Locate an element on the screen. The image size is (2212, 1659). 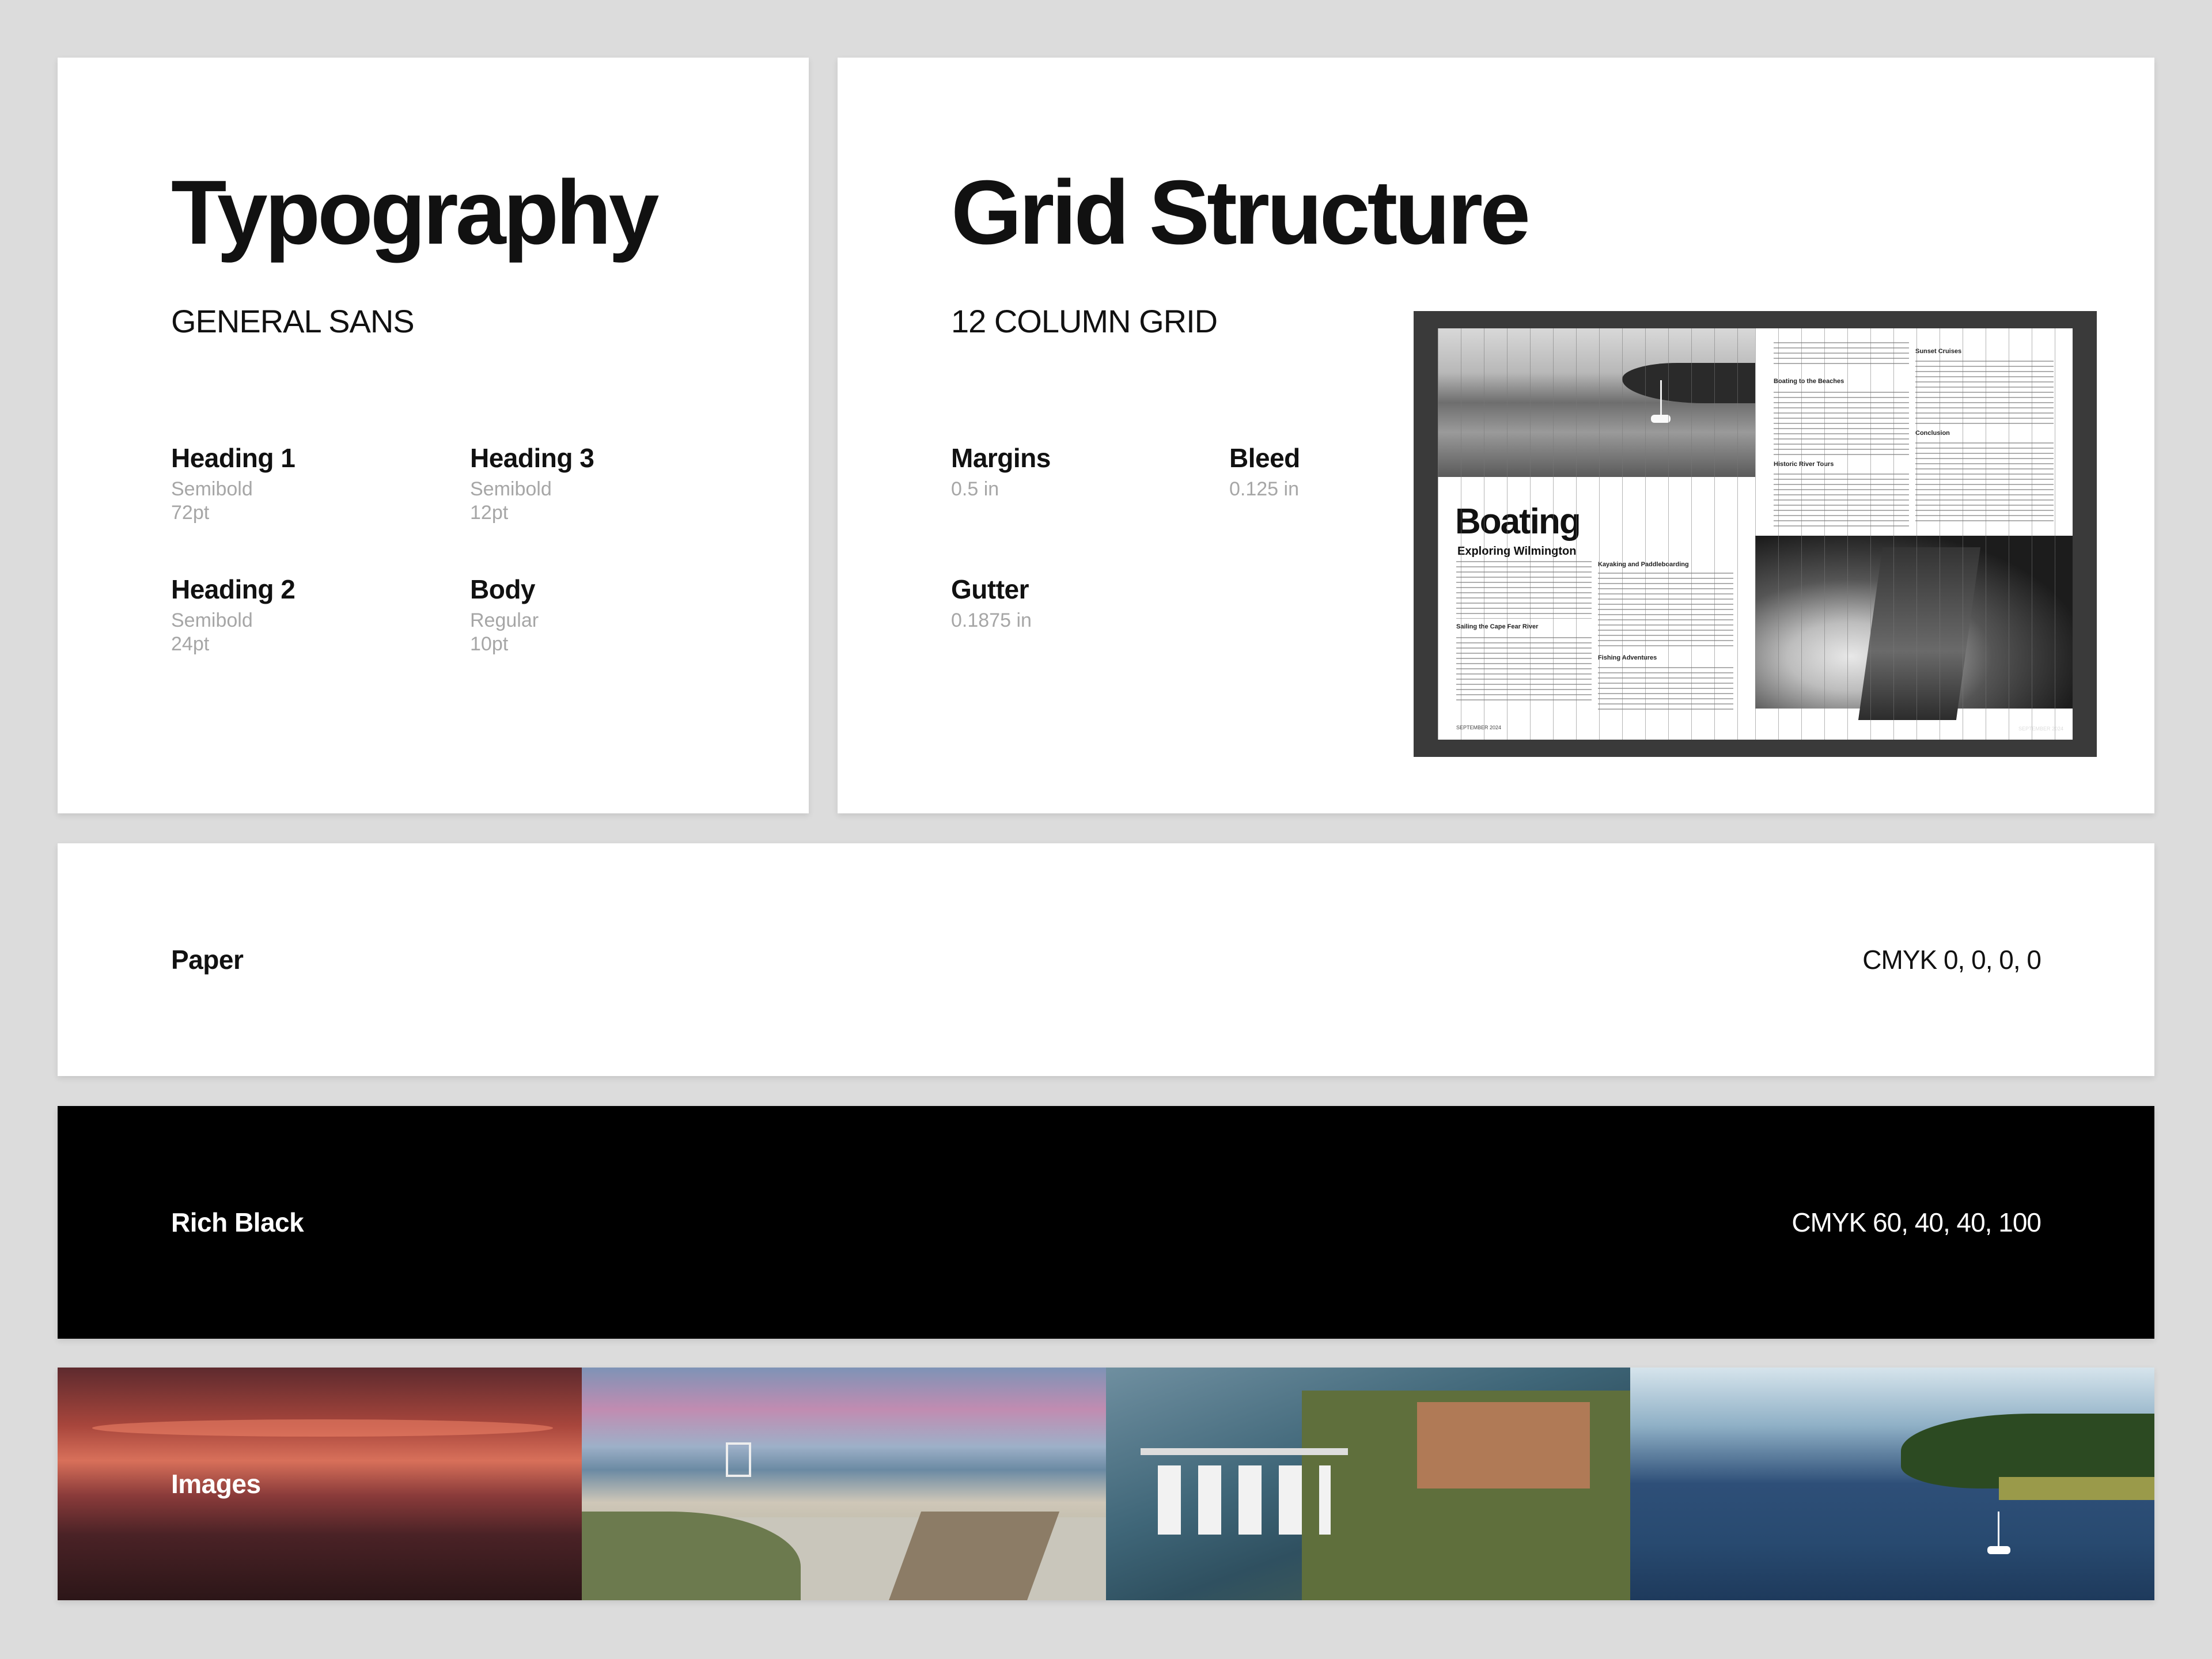
mockup-heading: Historic River Tours is located at coordinates (1804, 464).